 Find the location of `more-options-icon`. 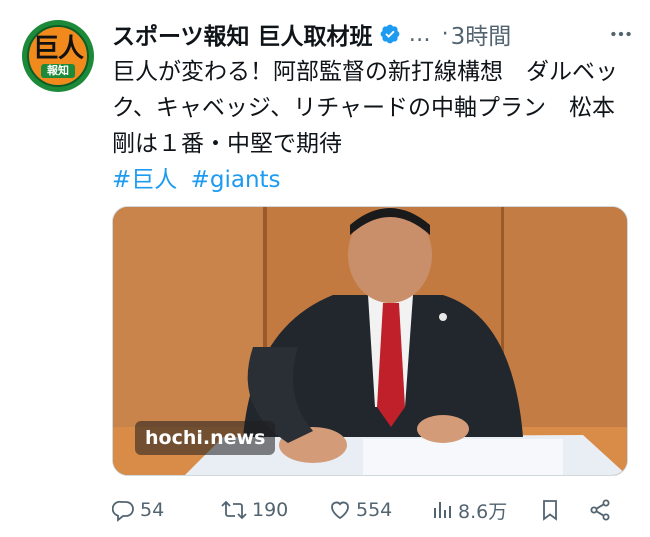

more-options-icon is located at coordinates (621, 34).